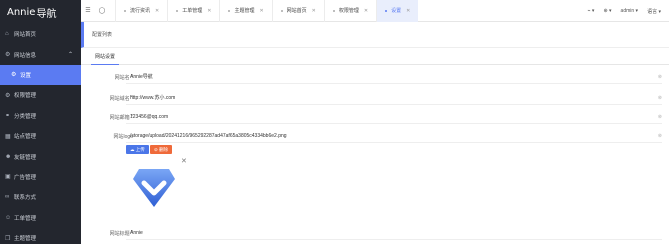 The image size is (669, 248). What do you see at coordinates (25, 55) in the screenshot?
I see `sidebar-item-label: 网站信息` at bounding box center [25, 55].